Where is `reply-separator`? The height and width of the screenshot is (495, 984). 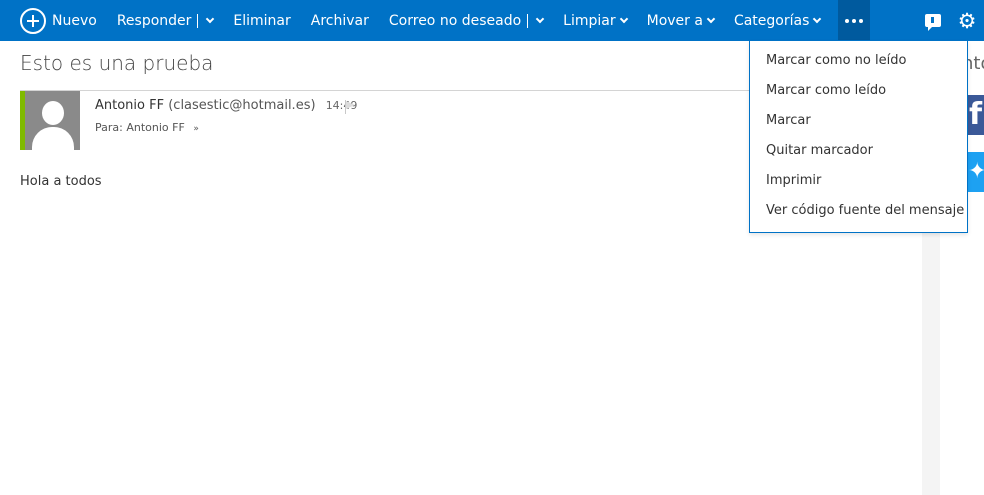
reply-separator is located at coordinates (198, 20).